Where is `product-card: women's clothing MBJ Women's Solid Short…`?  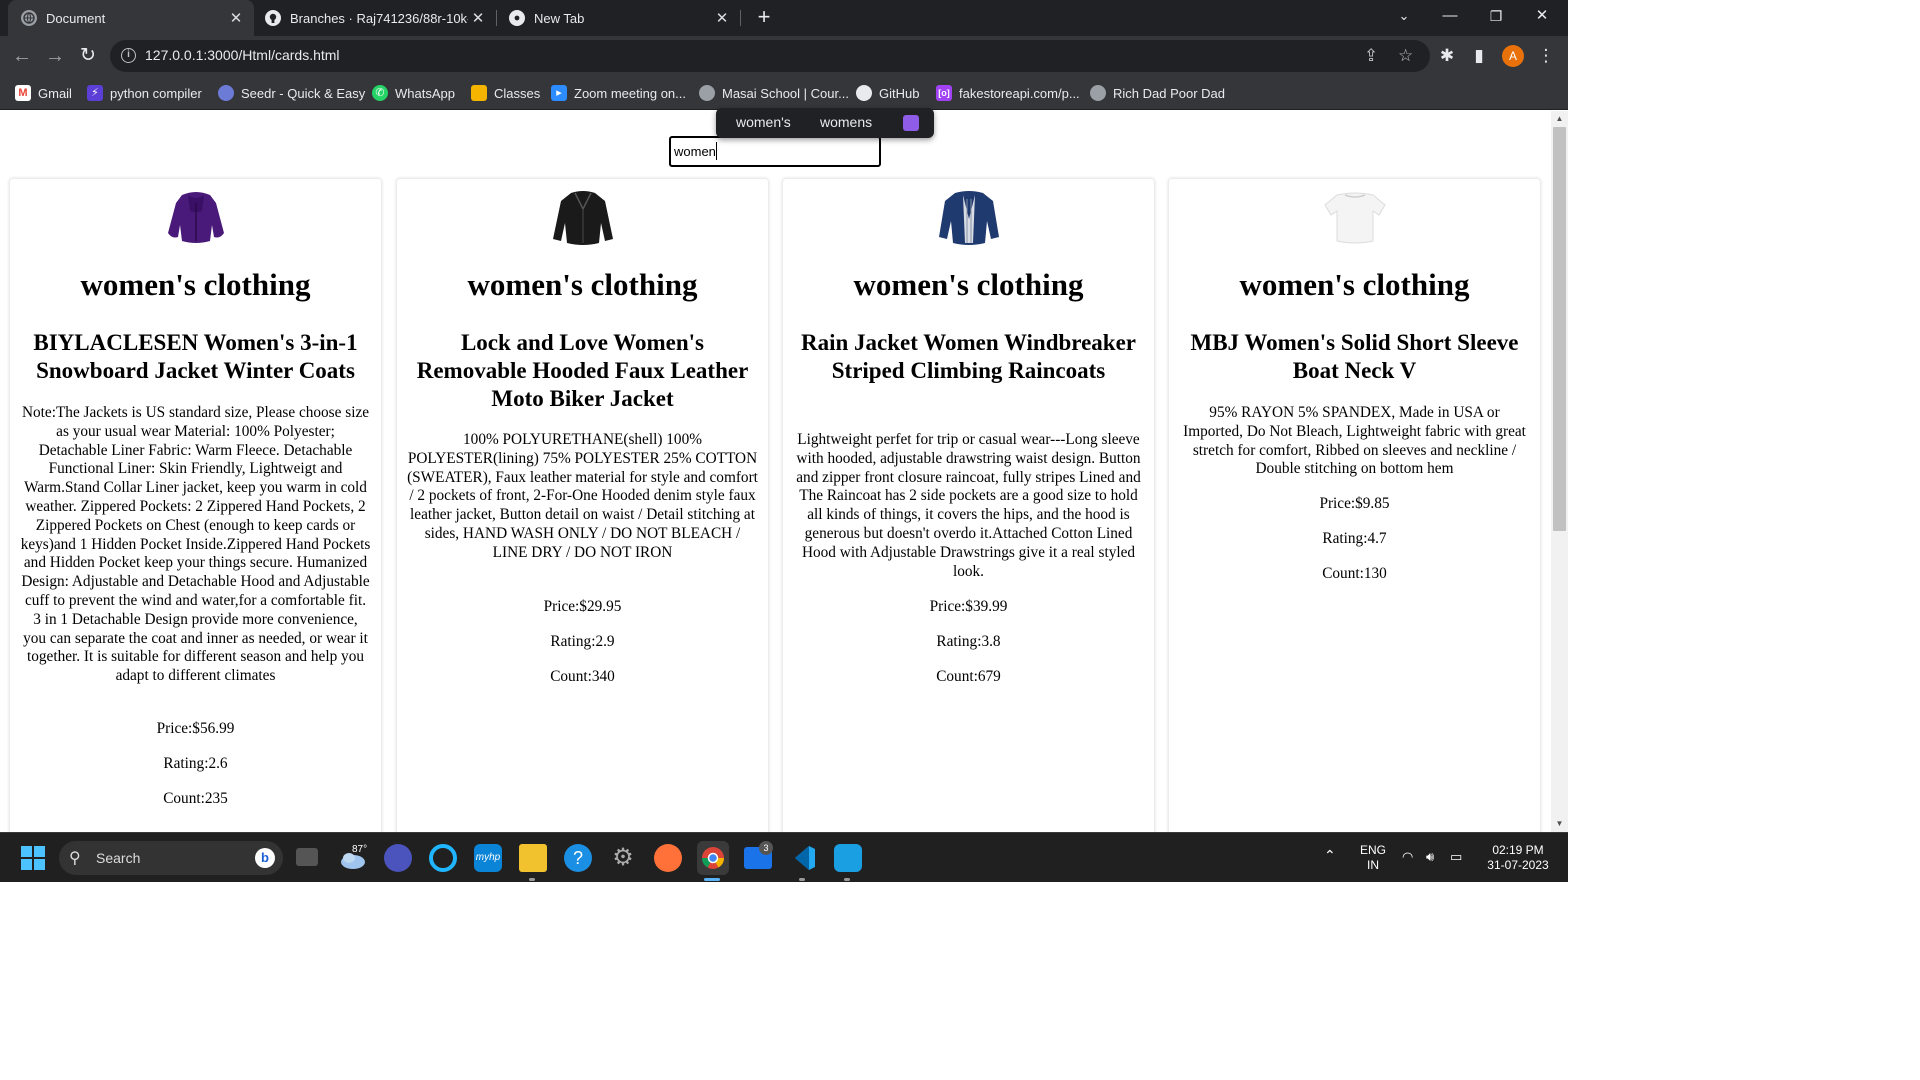 product-card: women's clothing MBJ Women's Solid Short… is located at coordinates (1354, 505).